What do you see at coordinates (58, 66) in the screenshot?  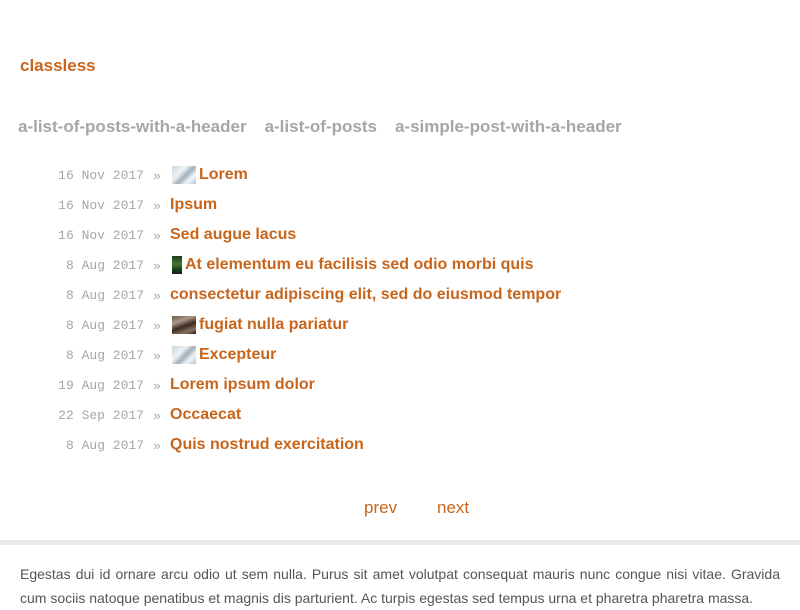 I see `site-title-link: classless` at bounding box center [58, 66].